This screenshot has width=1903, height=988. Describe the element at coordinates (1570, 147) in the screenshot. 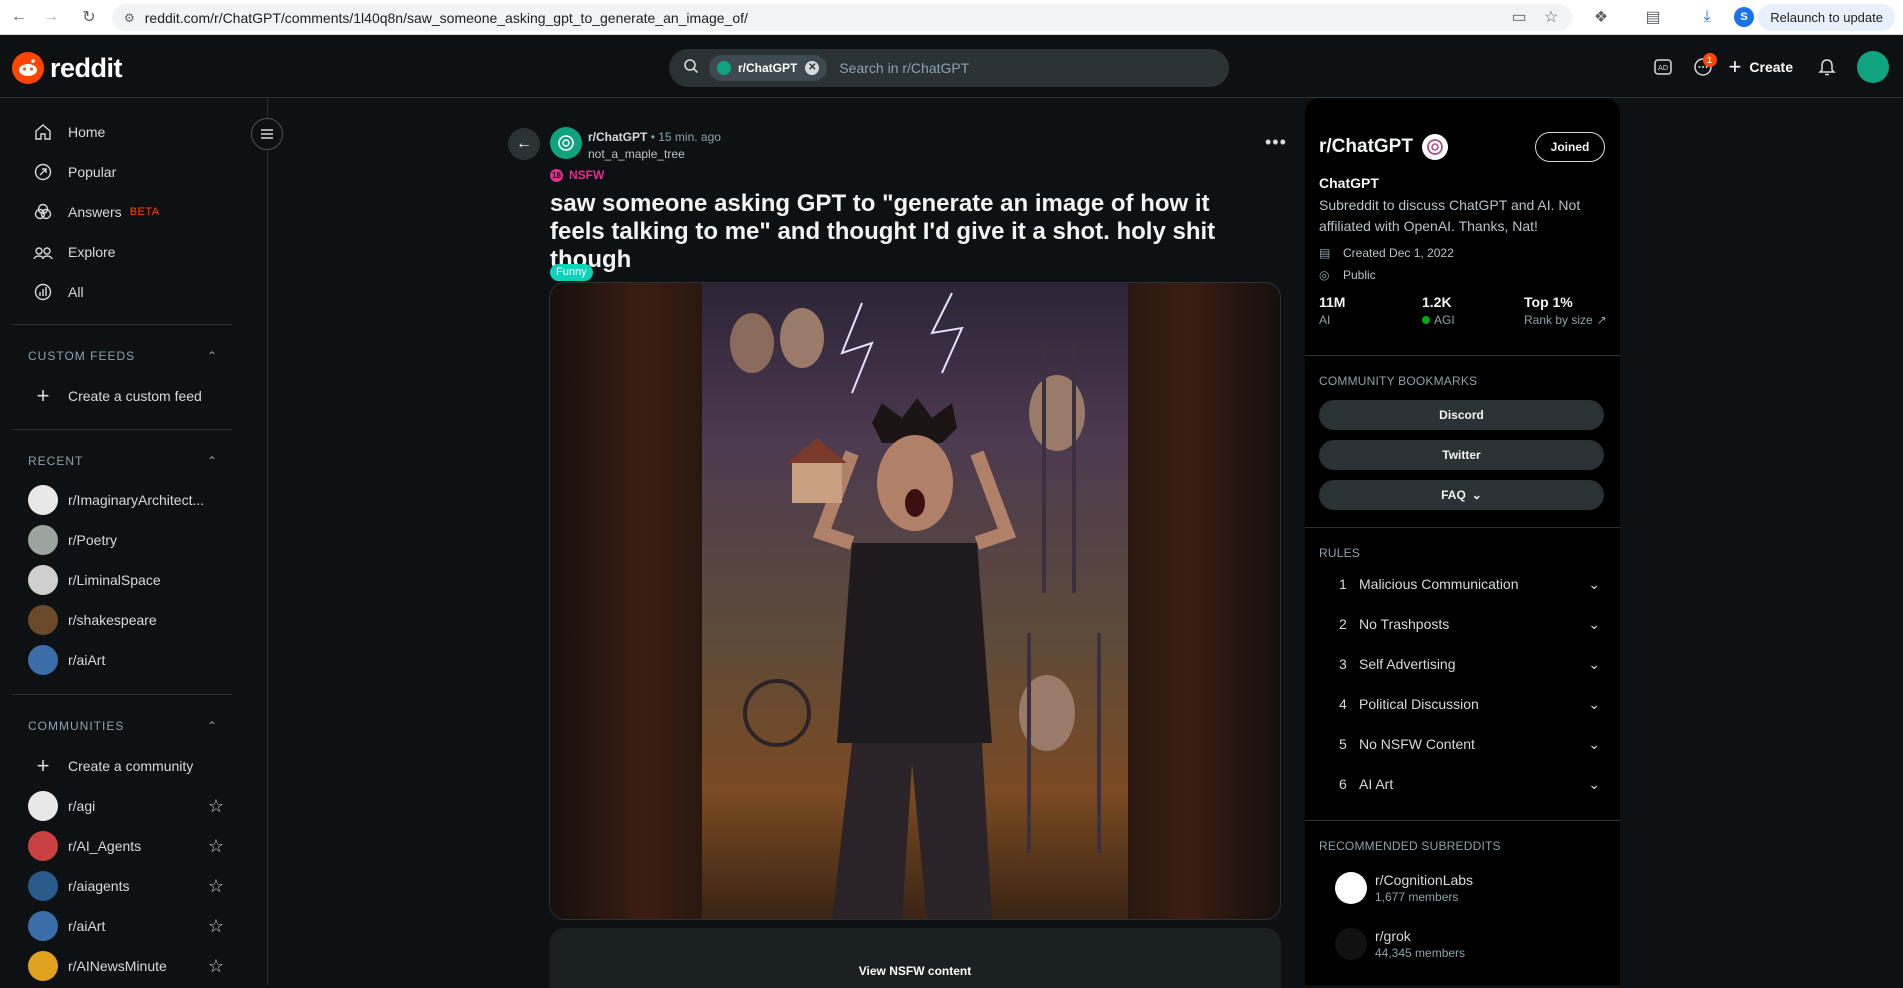

I see `joined-button: Joined` at that location.